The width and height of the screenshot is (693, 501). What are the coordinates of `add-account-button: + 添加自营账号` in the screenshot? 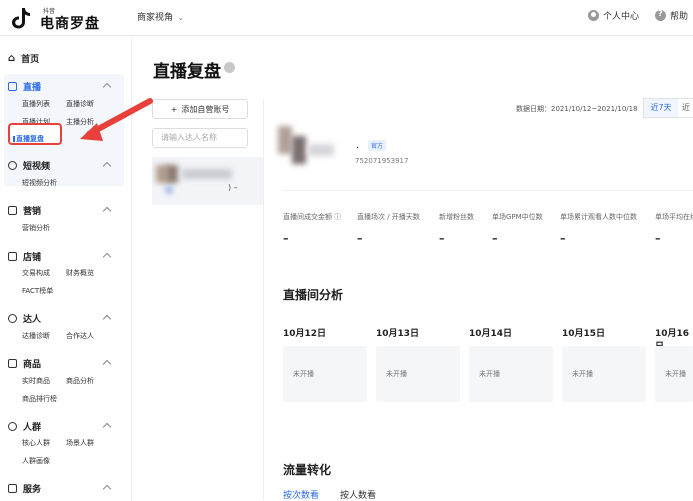 It's located at (200, 109).